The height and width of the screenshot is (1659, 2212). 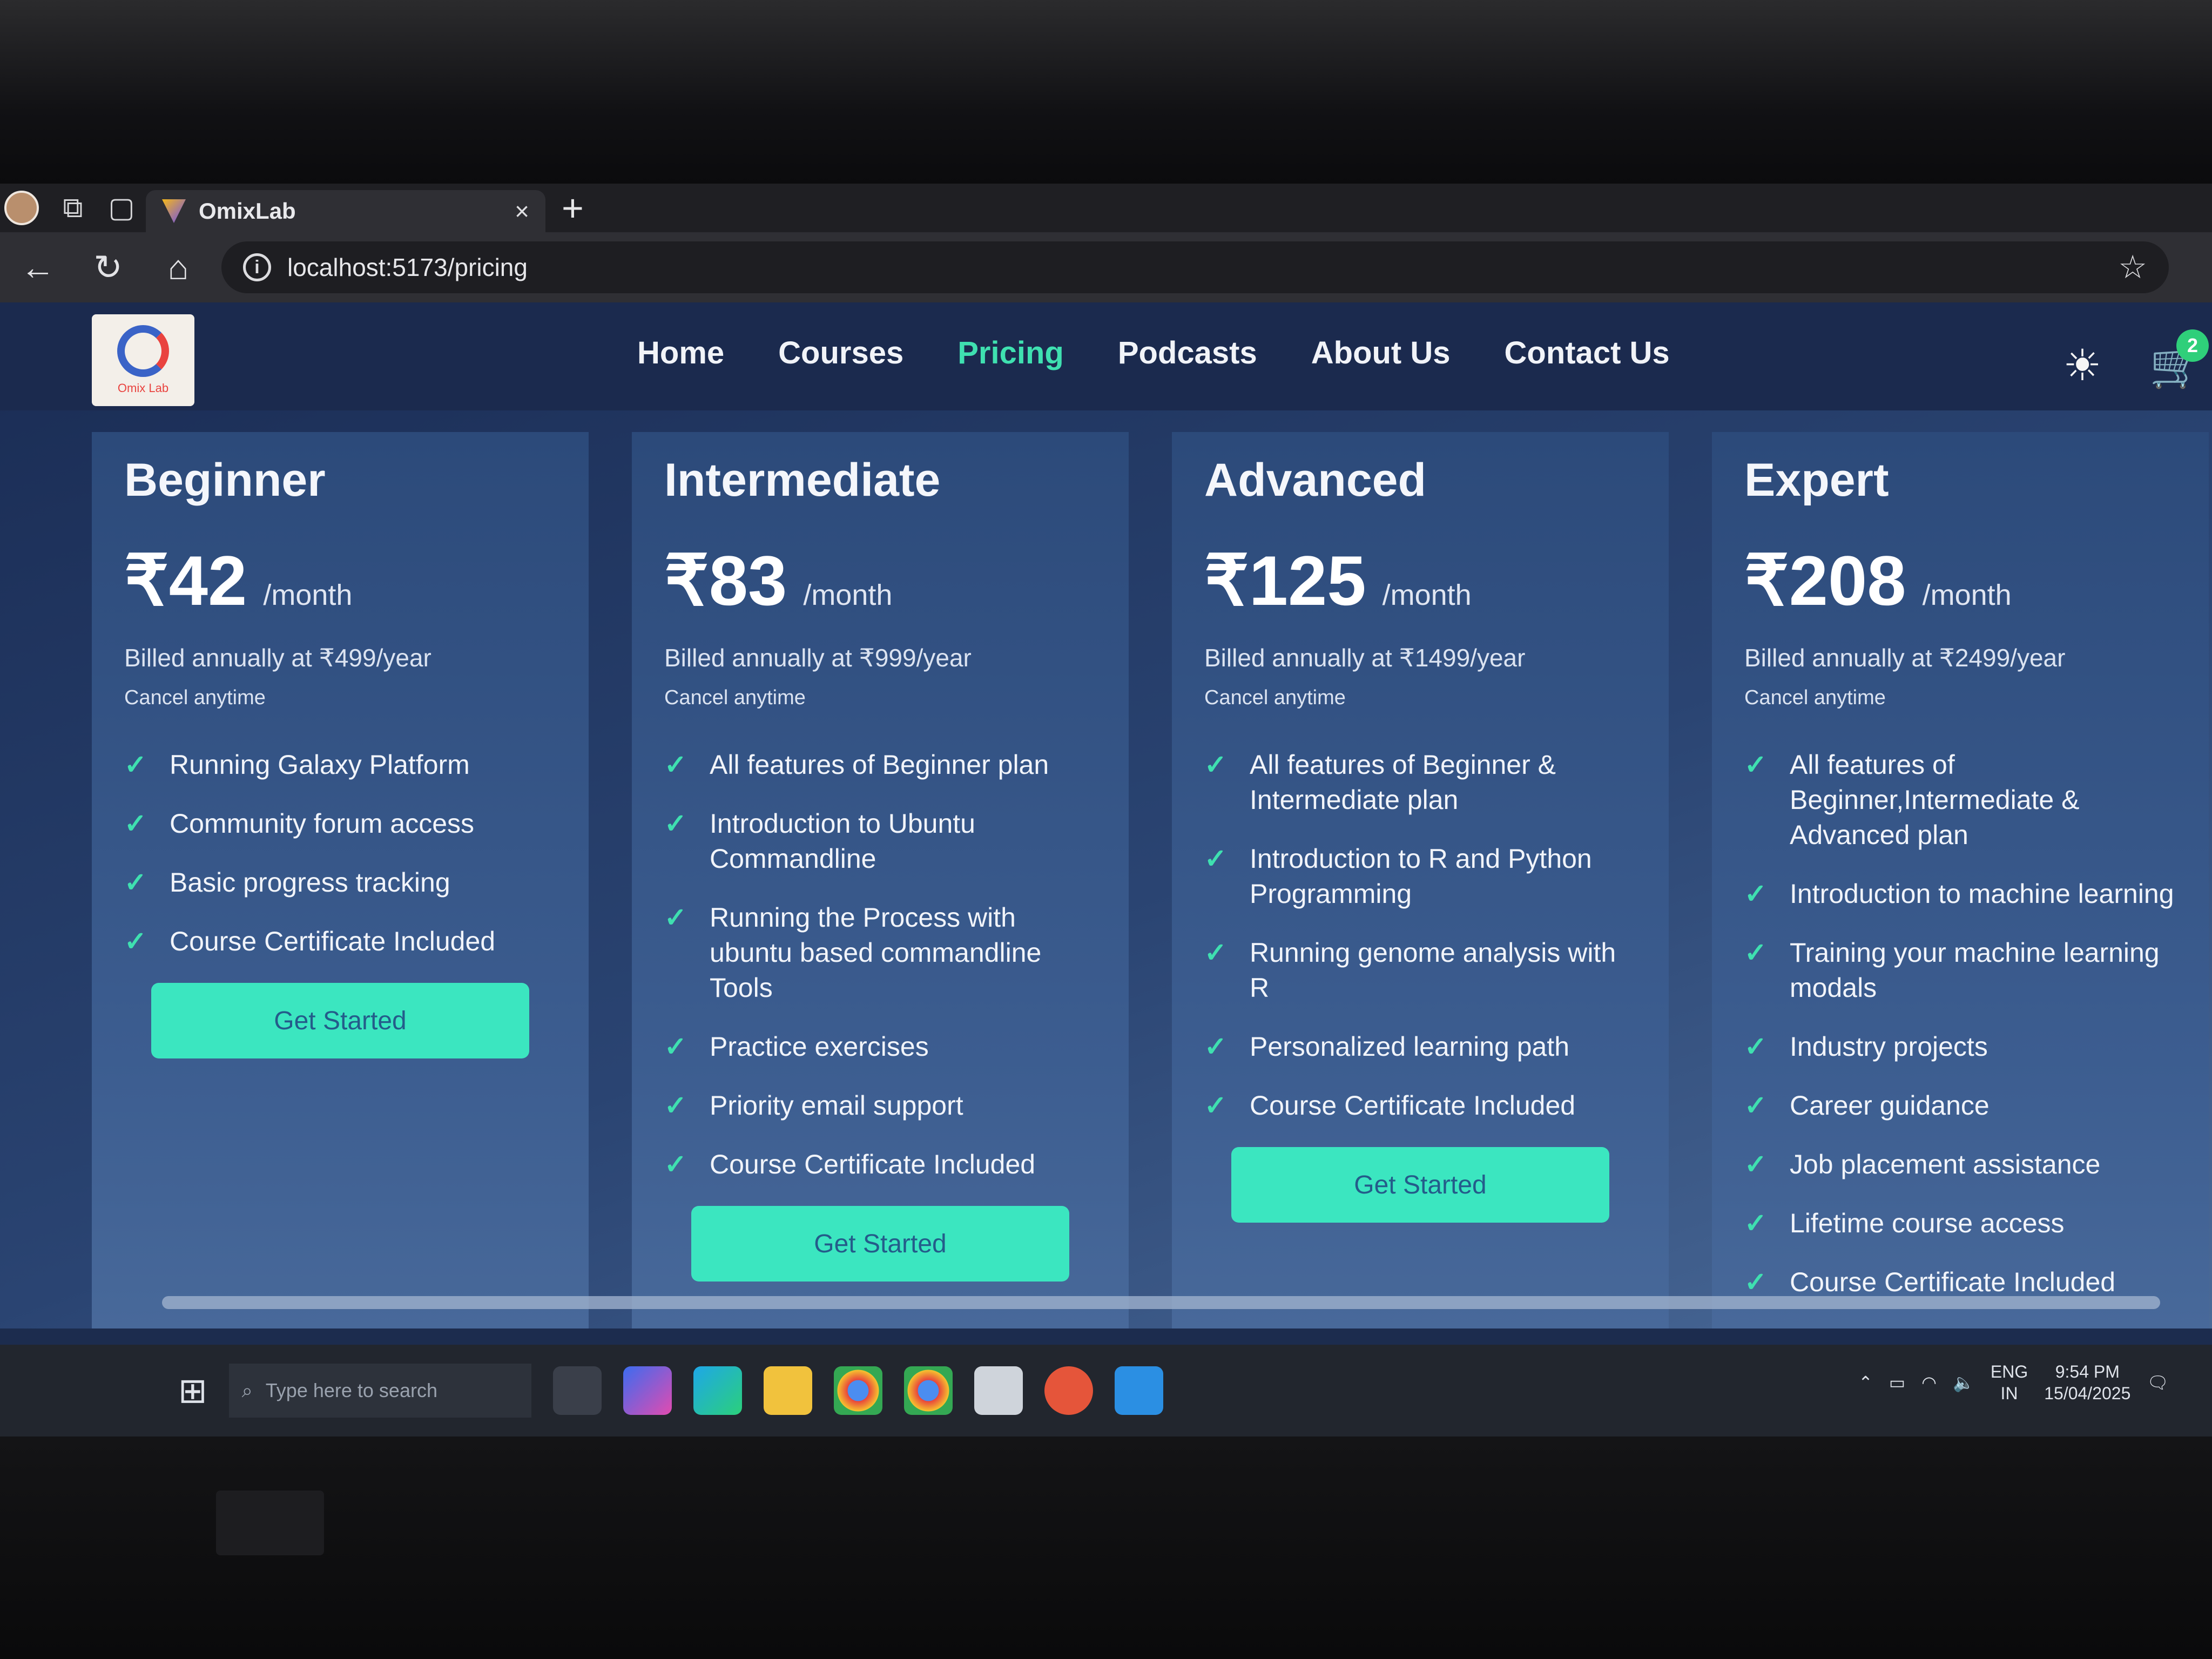 What do you see at coordinates (1890, 1105) in the screenshot?
I see `feature-text: Career guidance` at bounding box center [1890, 1105].